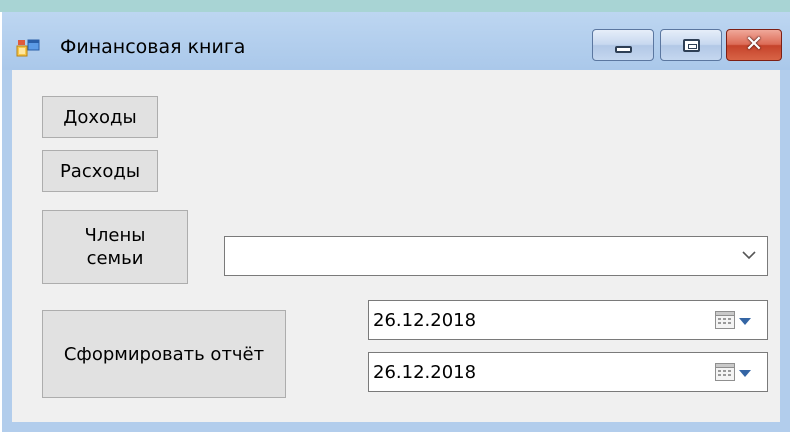  Describe the element at coordinates (396, 41) in the screenshot. I see `title-bar: Финансовая книга ✕` at that location.